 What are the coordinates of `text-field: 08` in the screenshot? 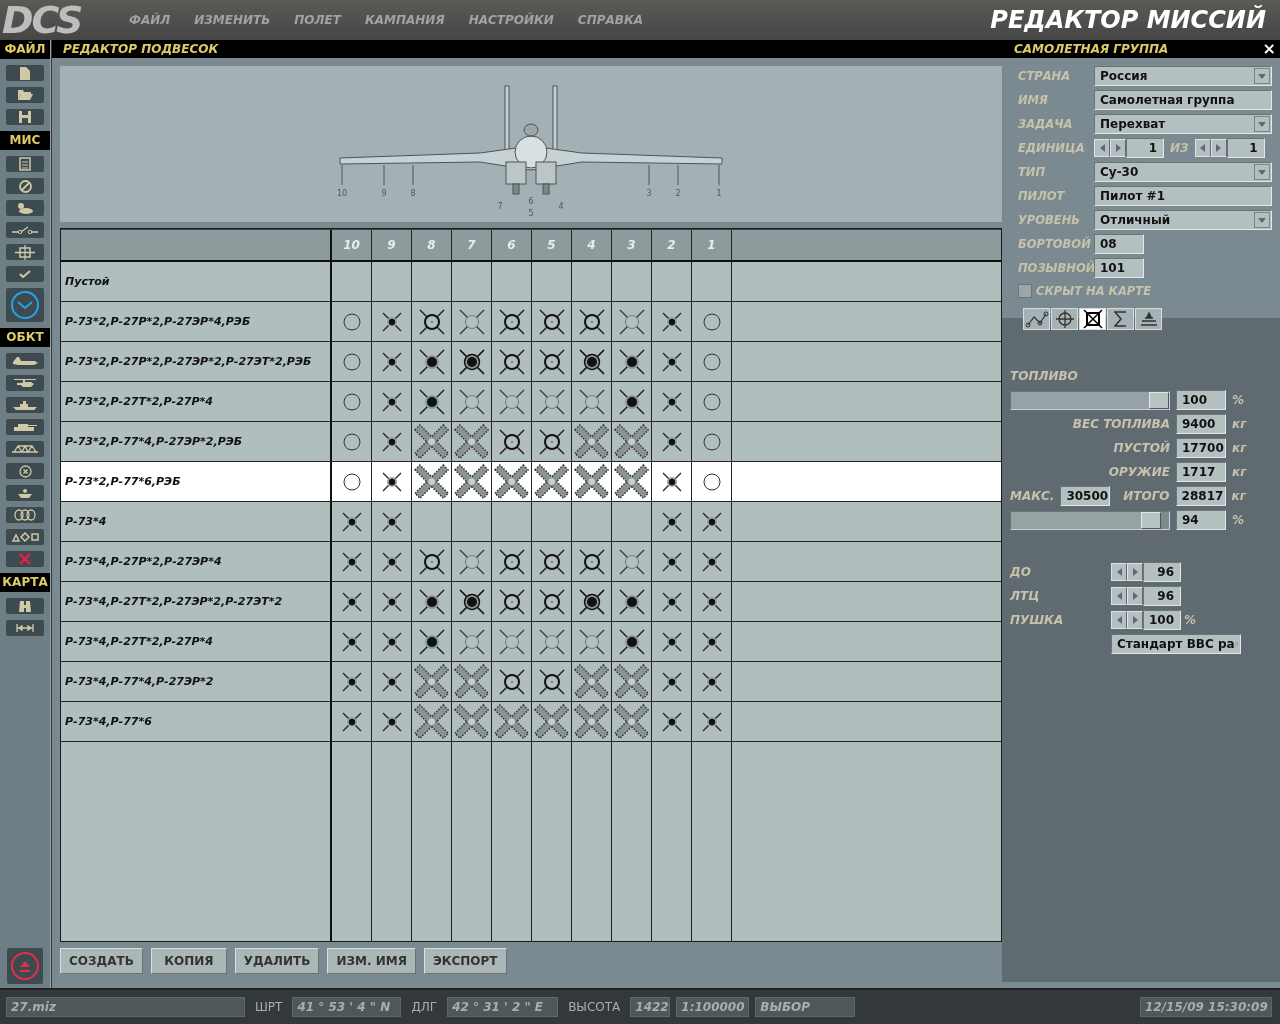 It's located at (1119, 244).